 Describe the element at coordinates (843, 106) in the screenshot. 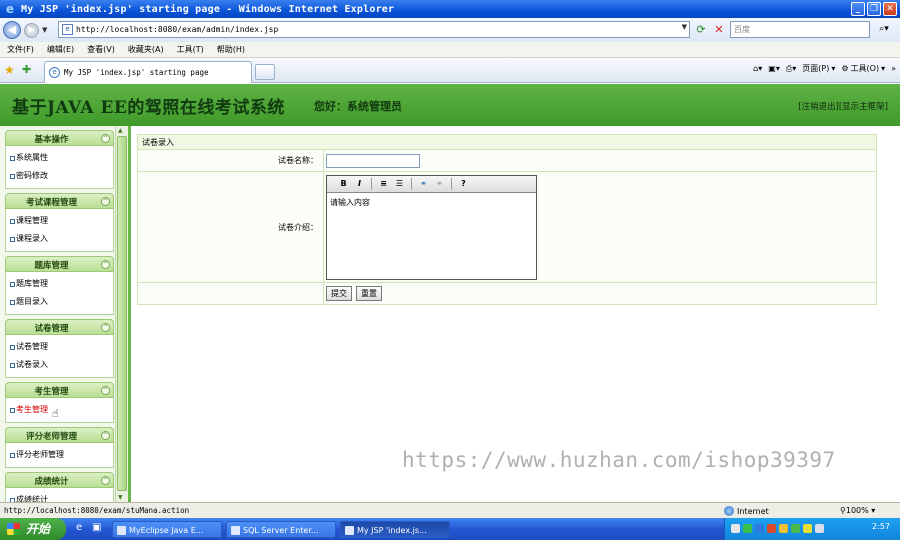

I see `header-links: [注销退出][显示主框架]` at that location.